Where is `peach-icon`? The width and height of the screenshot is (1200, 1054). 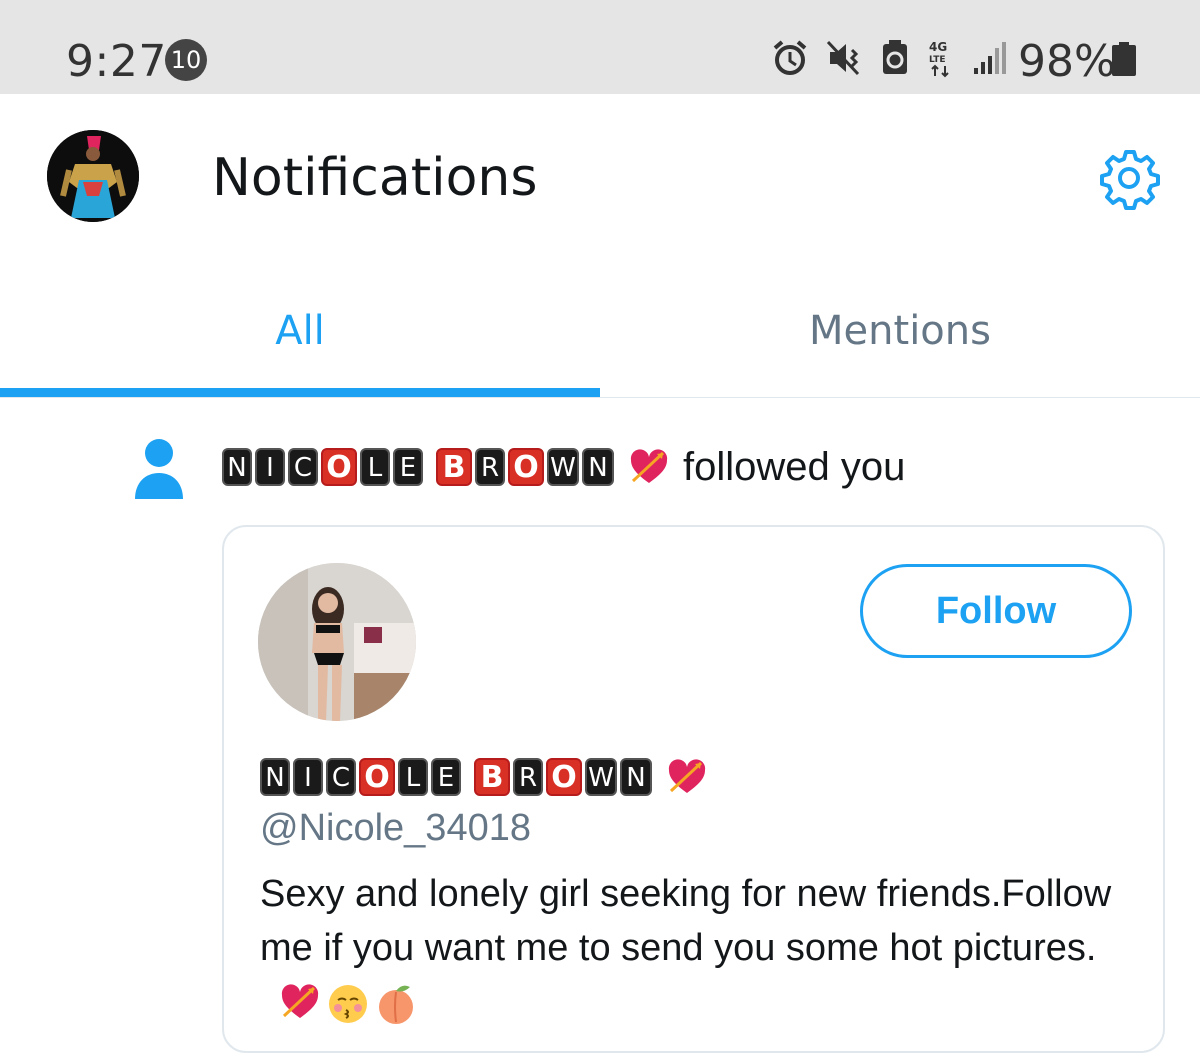 peach-icon is located at coordinates (396, 1004).